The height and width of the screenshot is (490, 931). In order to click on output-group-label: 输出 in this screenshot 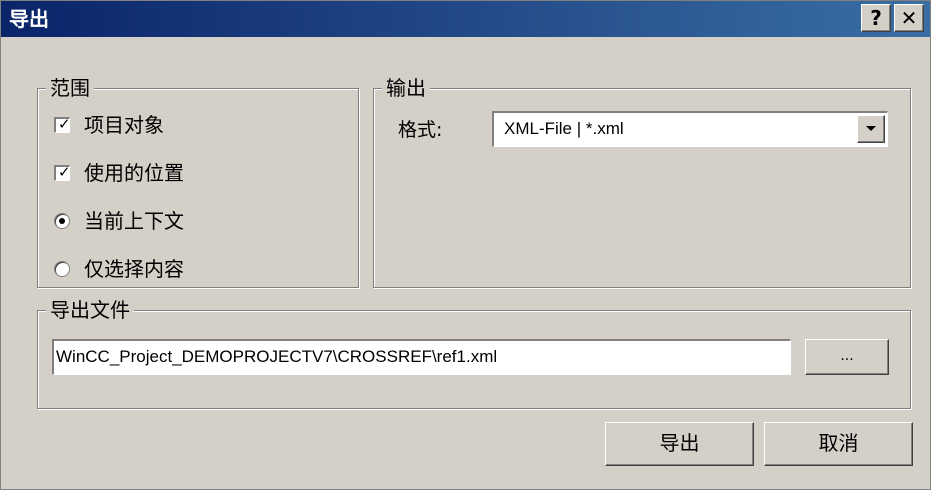, I will do `click(406, 88)`.